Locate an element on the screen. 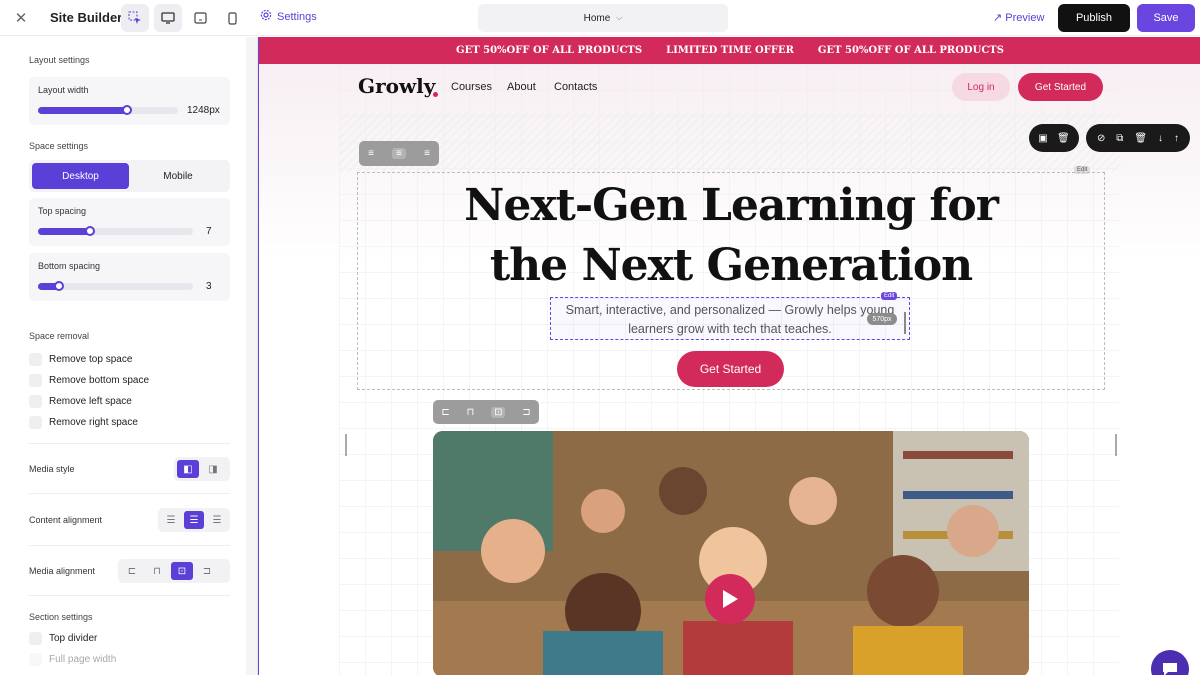 The image size is (1200, 675). save-button: Save is located at coordinates (1166, 18).